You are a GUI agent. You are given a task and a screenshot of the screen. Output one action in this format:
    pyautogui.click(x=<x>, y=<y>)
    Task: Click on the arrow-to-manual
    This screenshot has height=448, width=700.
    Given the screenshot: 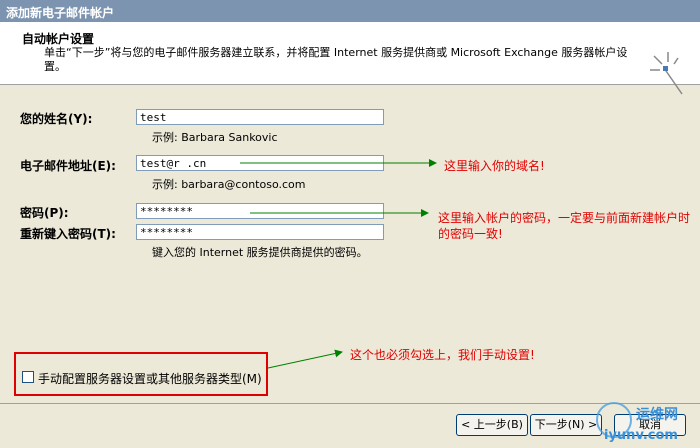 What is the action you would take?
    pyautogui.click(x=305, y=359)
    